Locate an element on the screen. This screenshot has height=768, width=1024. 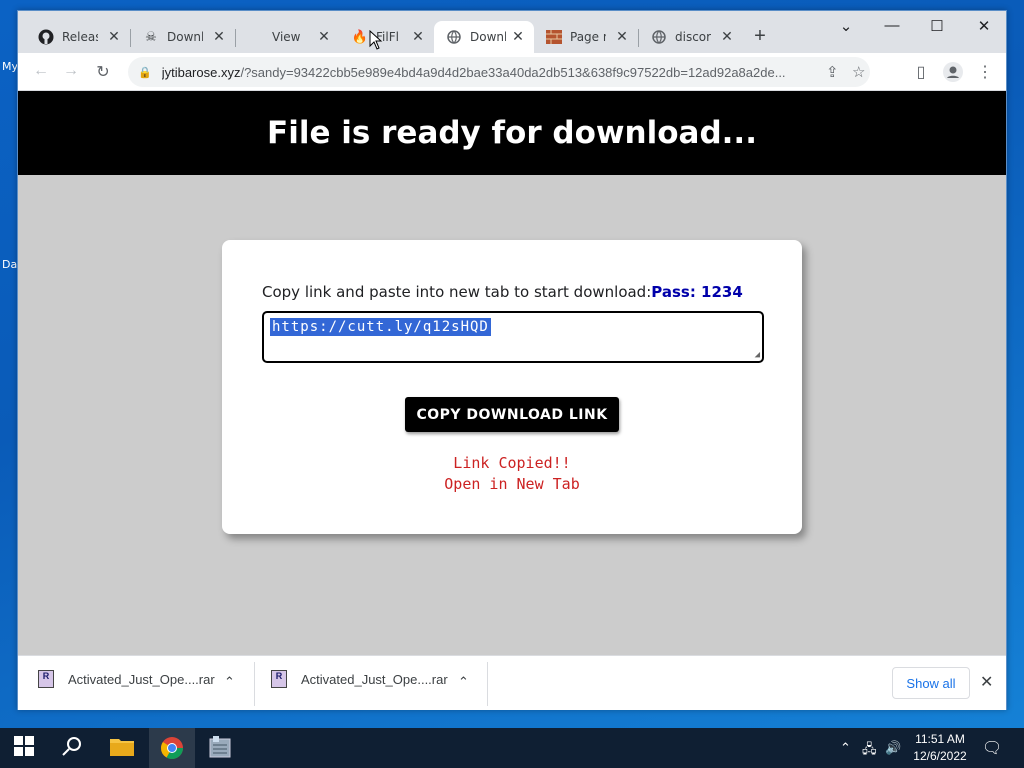
reload-icon: ↻ is located at coordinates (103, 72).